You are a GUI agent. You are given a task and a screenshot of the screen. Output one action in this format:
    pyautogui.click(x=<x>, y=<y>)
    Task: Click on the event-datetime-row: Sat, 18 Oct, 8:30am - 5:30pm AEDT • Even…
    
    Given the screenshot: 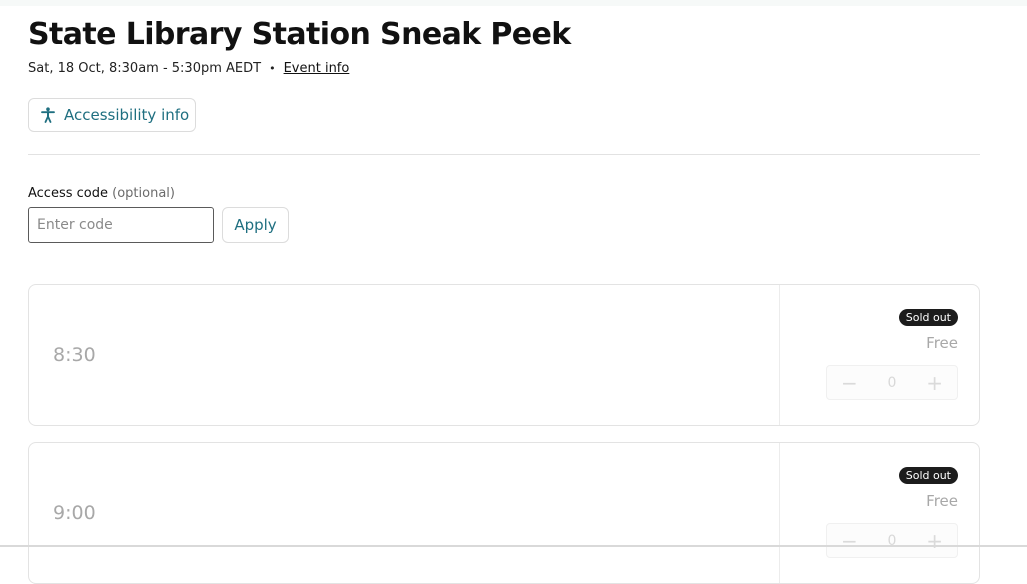 What is the action you would take?
    pyautogui.click(x=188, y=68)
    